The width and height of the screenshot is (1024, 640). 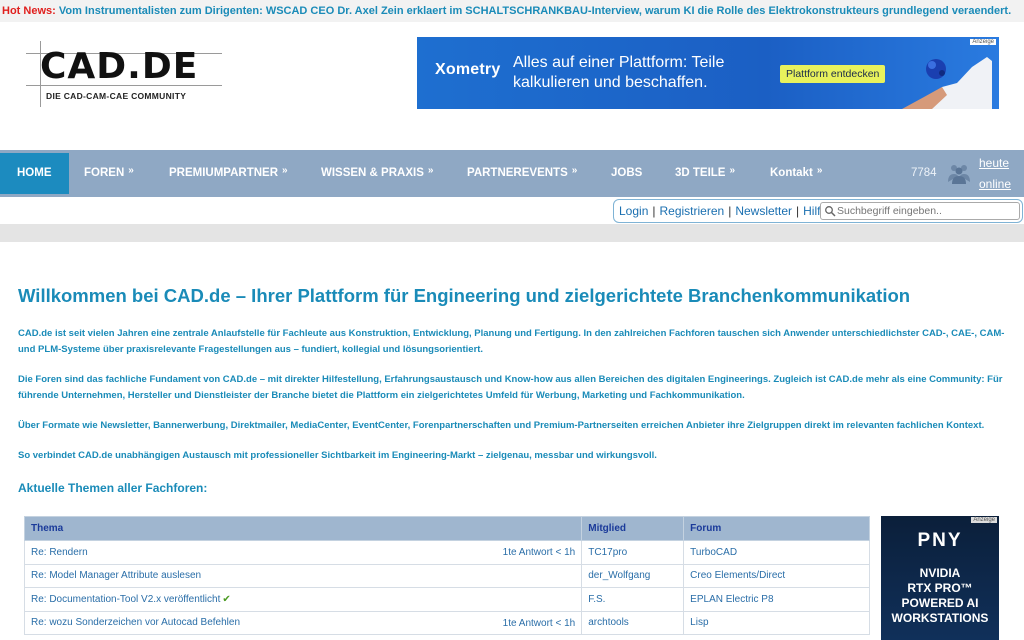 I want to click on side-ad-brand: PNY, so click(x=940, y=540).